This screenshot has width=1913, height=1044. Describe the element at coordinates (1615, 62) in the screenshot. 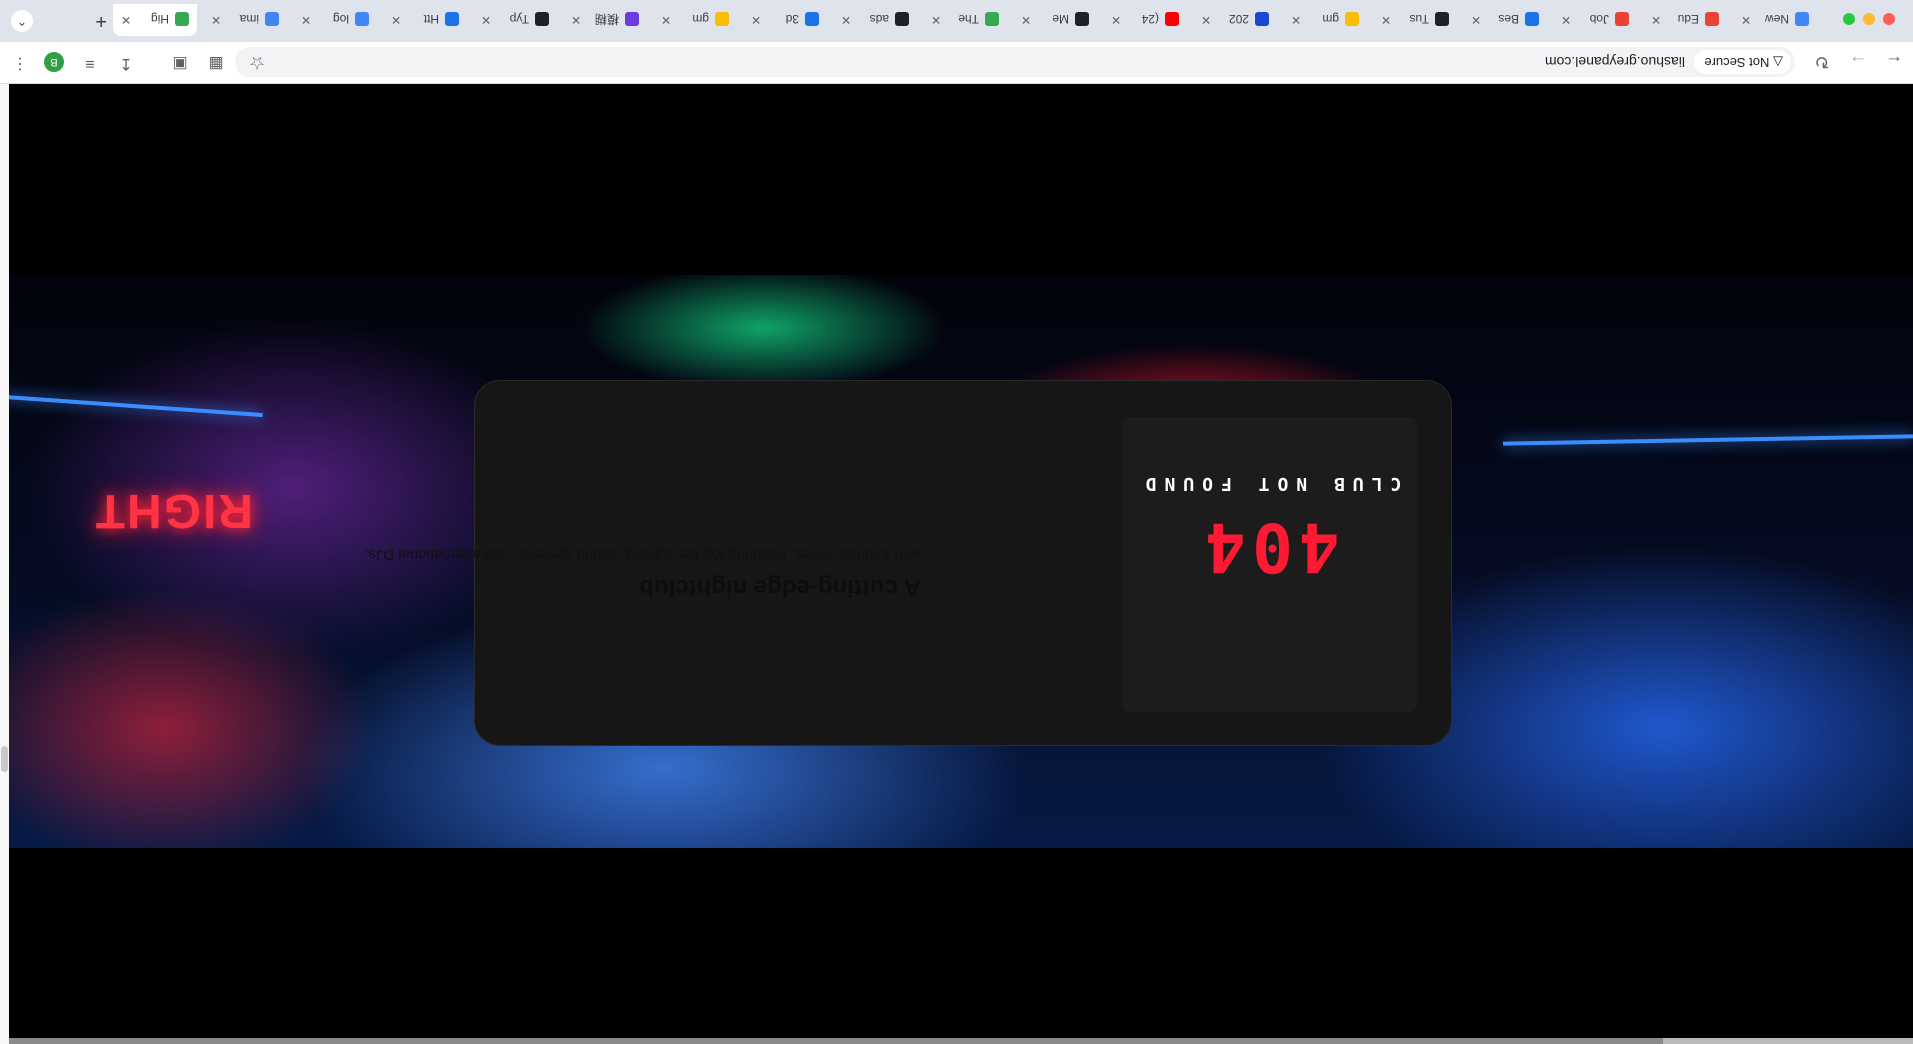

I see `url-text: liashuo.greypanel.com` at that location.